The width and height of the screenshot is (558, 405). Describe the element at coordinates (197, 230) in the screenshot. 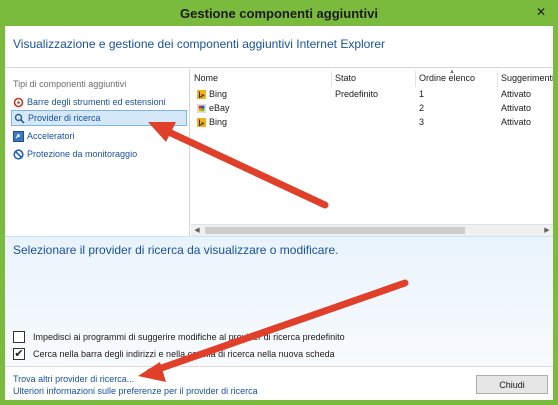

I see `scroll-left-icon: ◀` at that location.